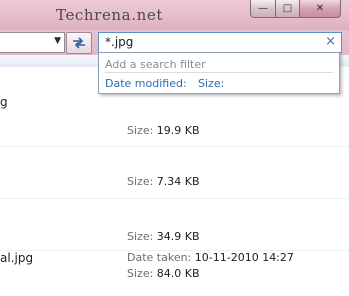  I want to click on file-prop: Size: 34.9 KB, so click(163, 236).